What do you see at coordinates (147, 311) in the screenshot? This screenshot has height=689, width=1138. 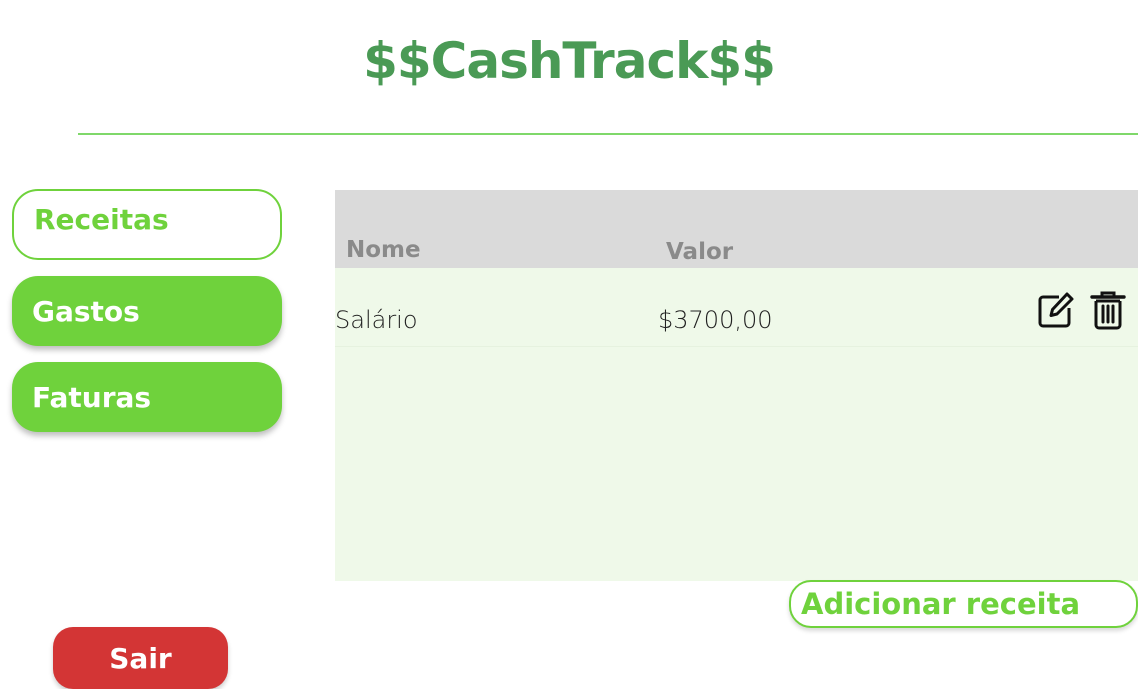 I see `nav-gastos-button: Gastos` at bounding box center [147, 311].